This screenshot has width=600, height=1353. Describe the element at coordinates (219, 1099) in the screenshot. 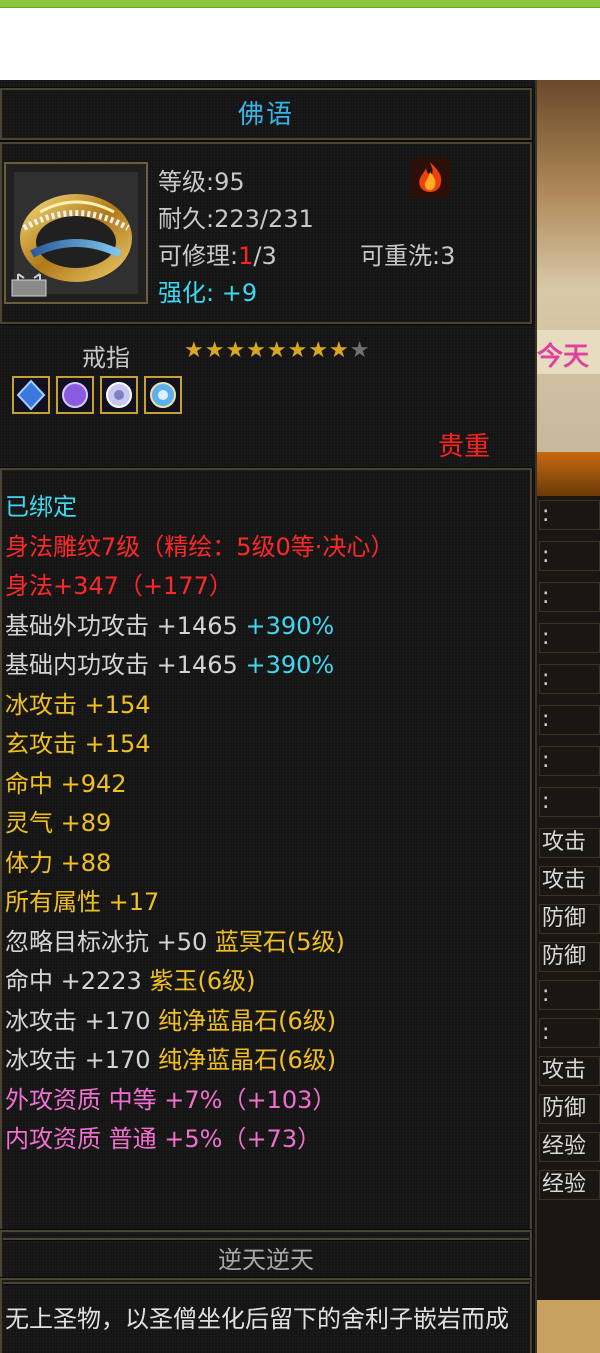

I see `stat-extra: 中等 +7%（+103）` at that location.